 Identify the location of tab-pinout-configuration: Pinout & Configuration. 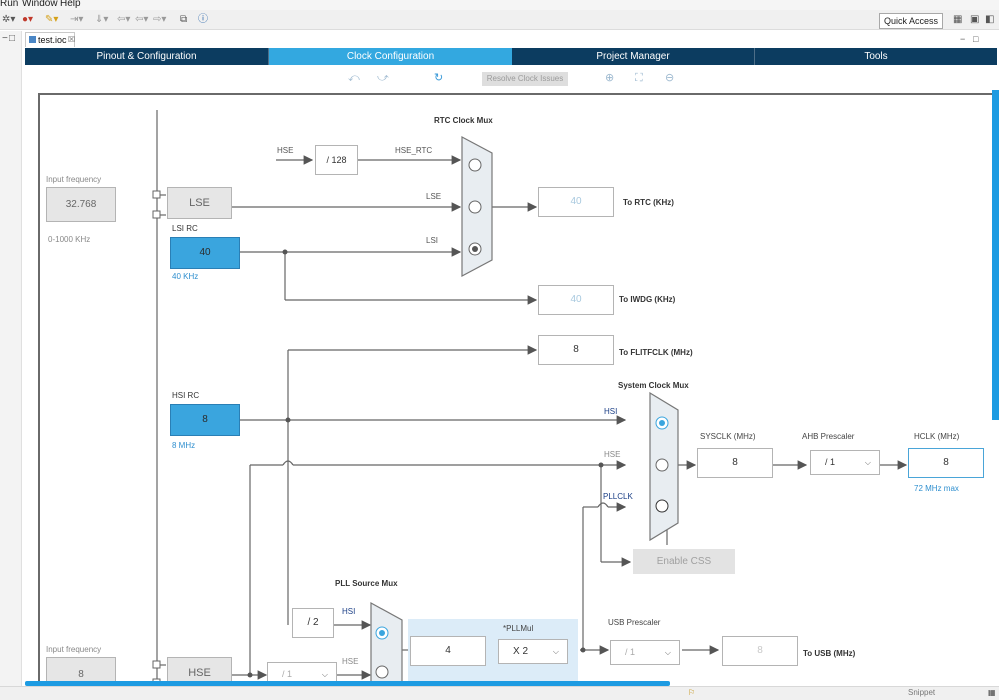
(147, 56).